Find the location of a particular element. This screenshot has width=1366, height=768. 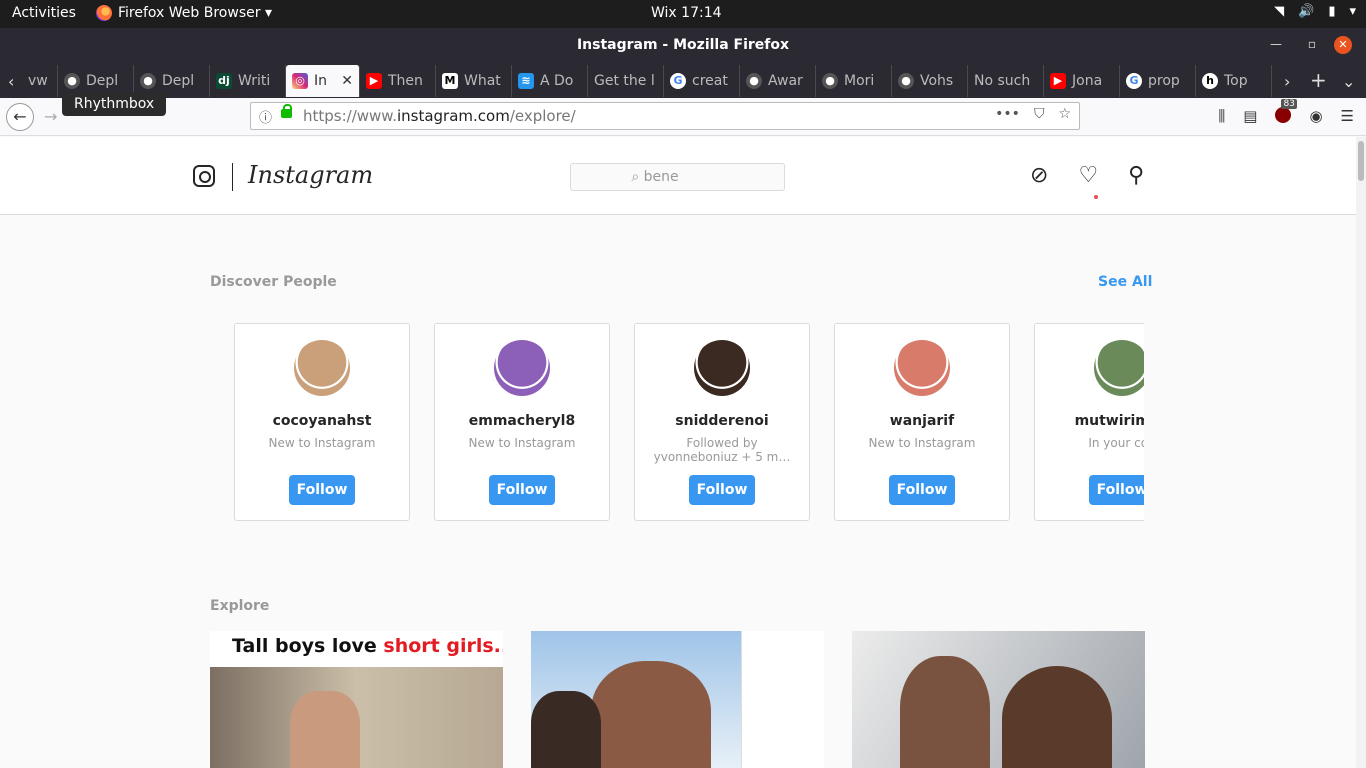

browser-tab: ▶ Then is located at coordinates (398, 81).